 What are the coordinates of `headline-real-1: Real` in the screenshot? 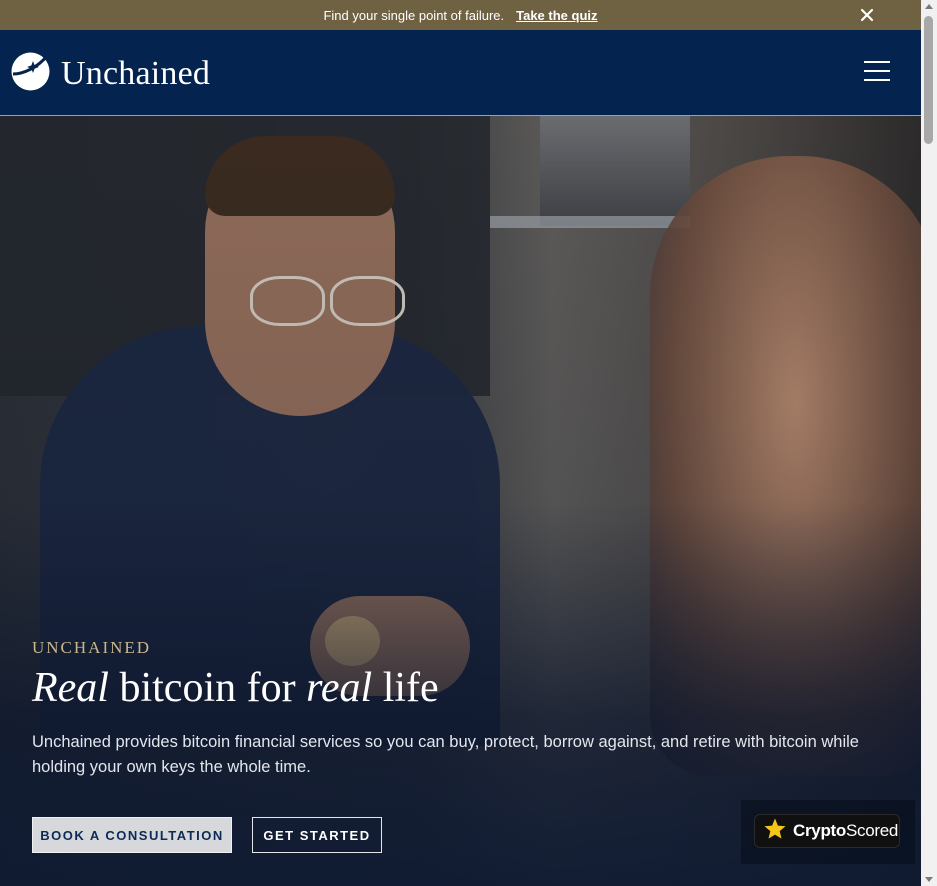 It's located at (70, 688).